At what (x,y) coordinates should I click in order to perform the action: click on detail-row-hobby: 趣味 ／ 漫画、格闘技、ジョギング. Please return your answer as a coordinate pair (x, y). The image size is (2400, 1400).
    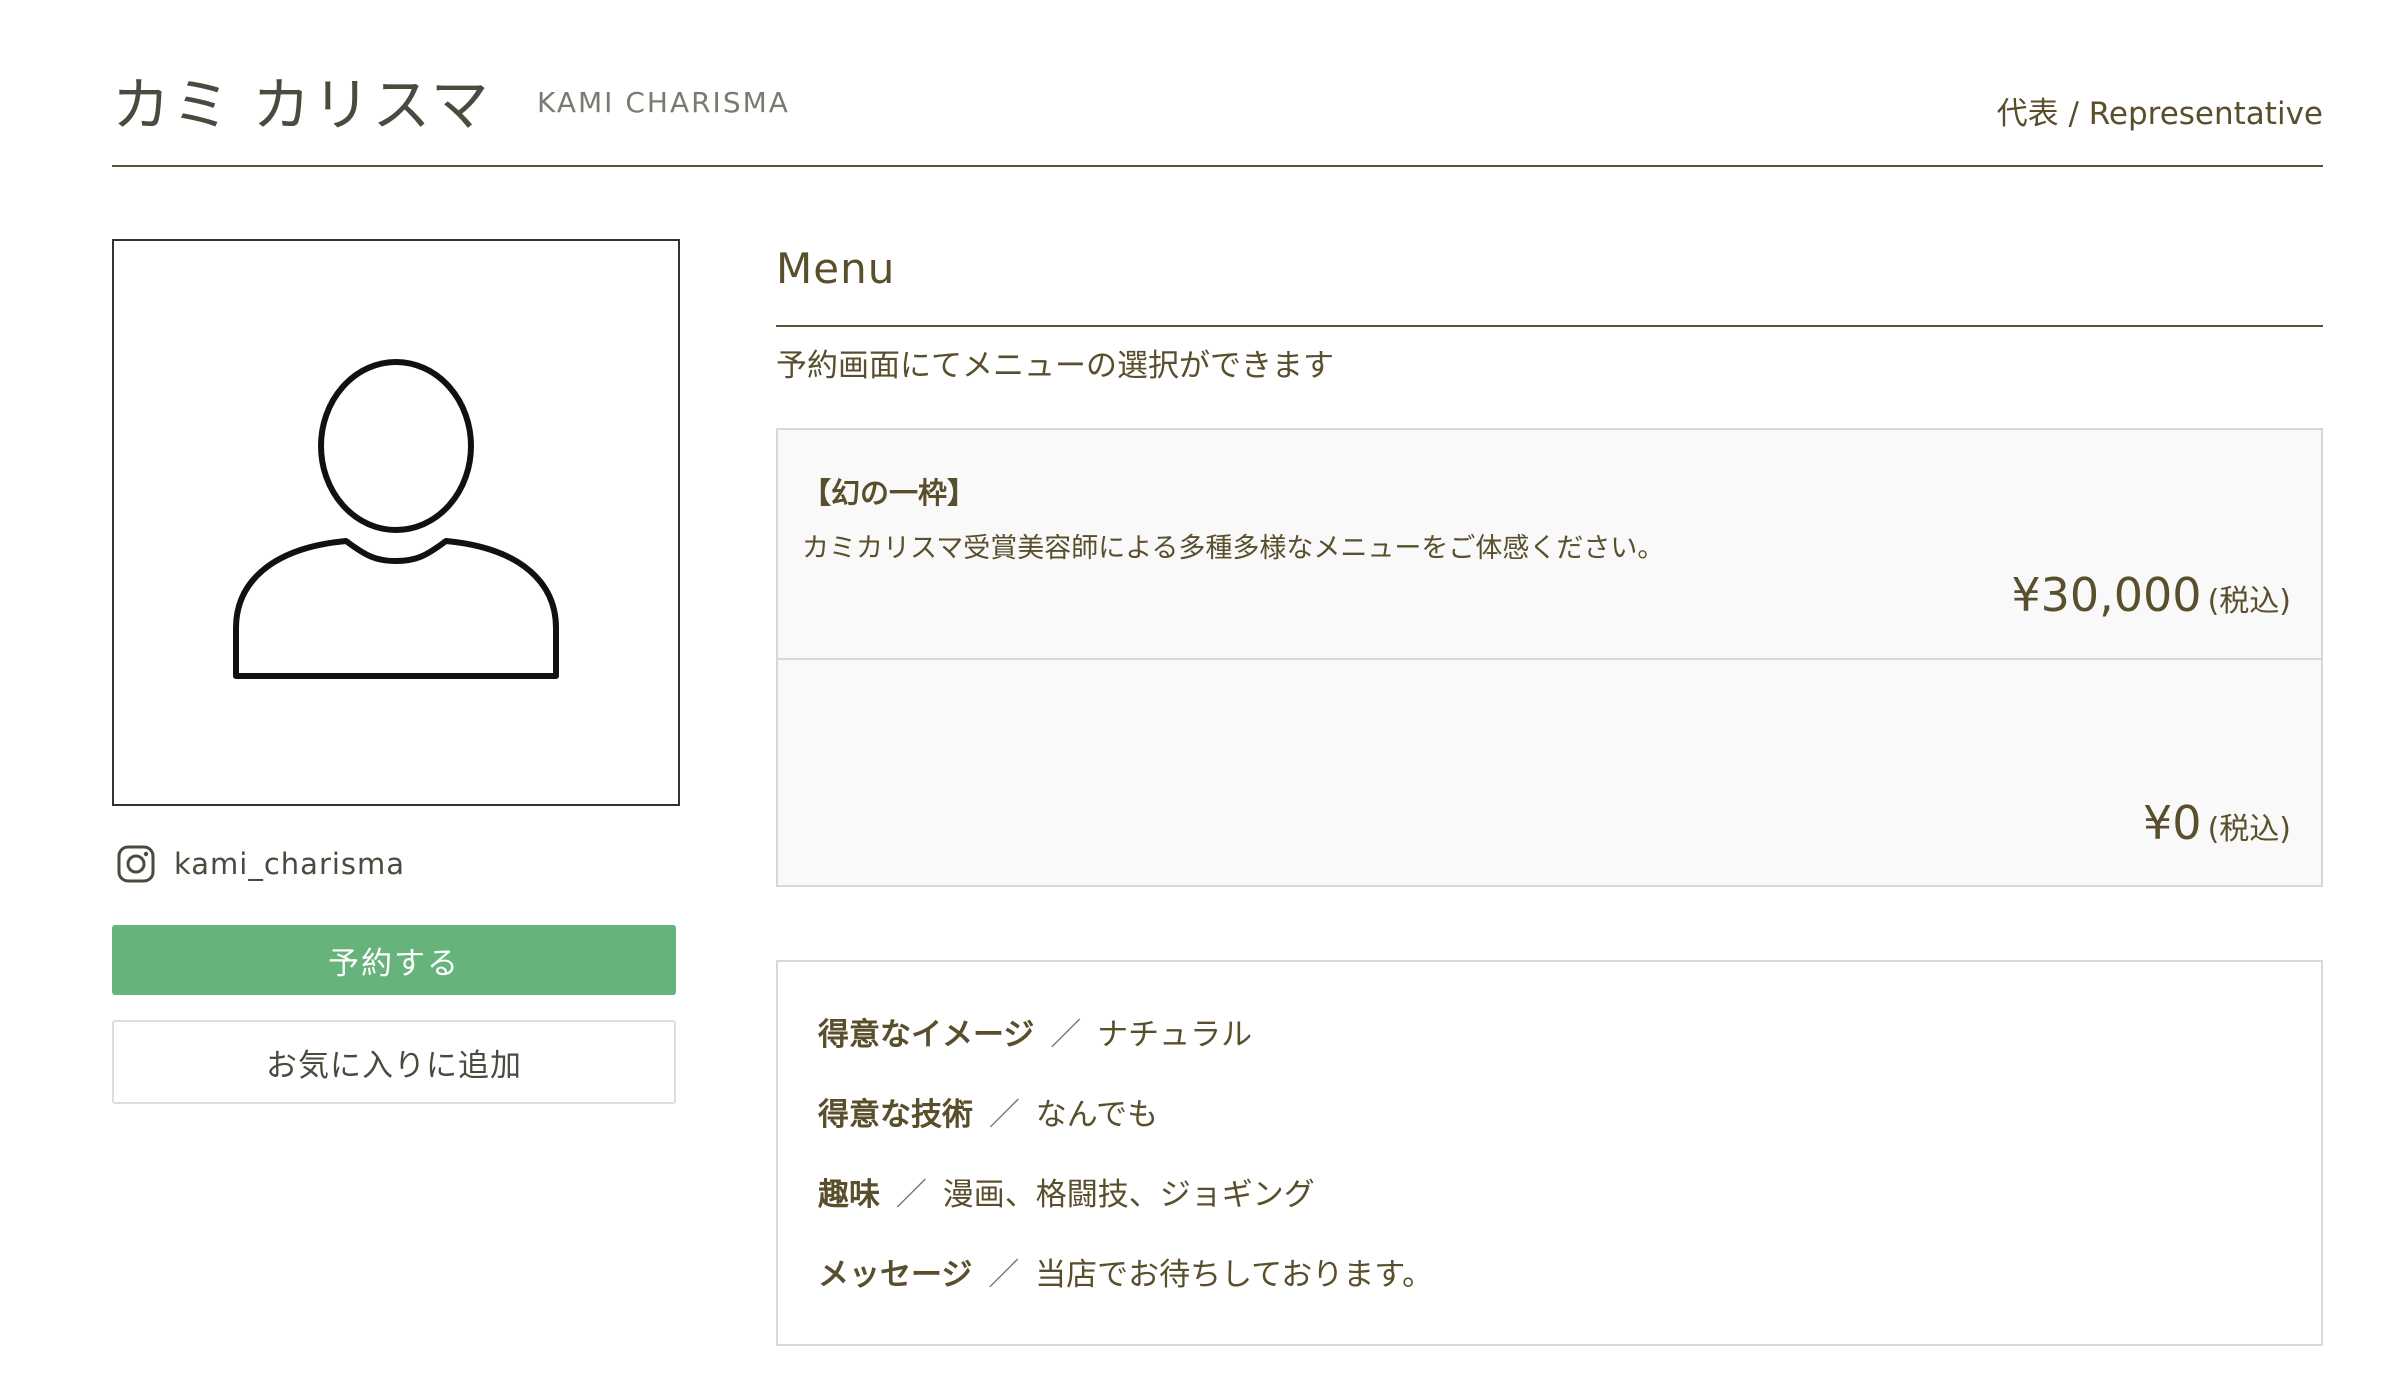
    Looking at the image, I should click on (1549, 1214).